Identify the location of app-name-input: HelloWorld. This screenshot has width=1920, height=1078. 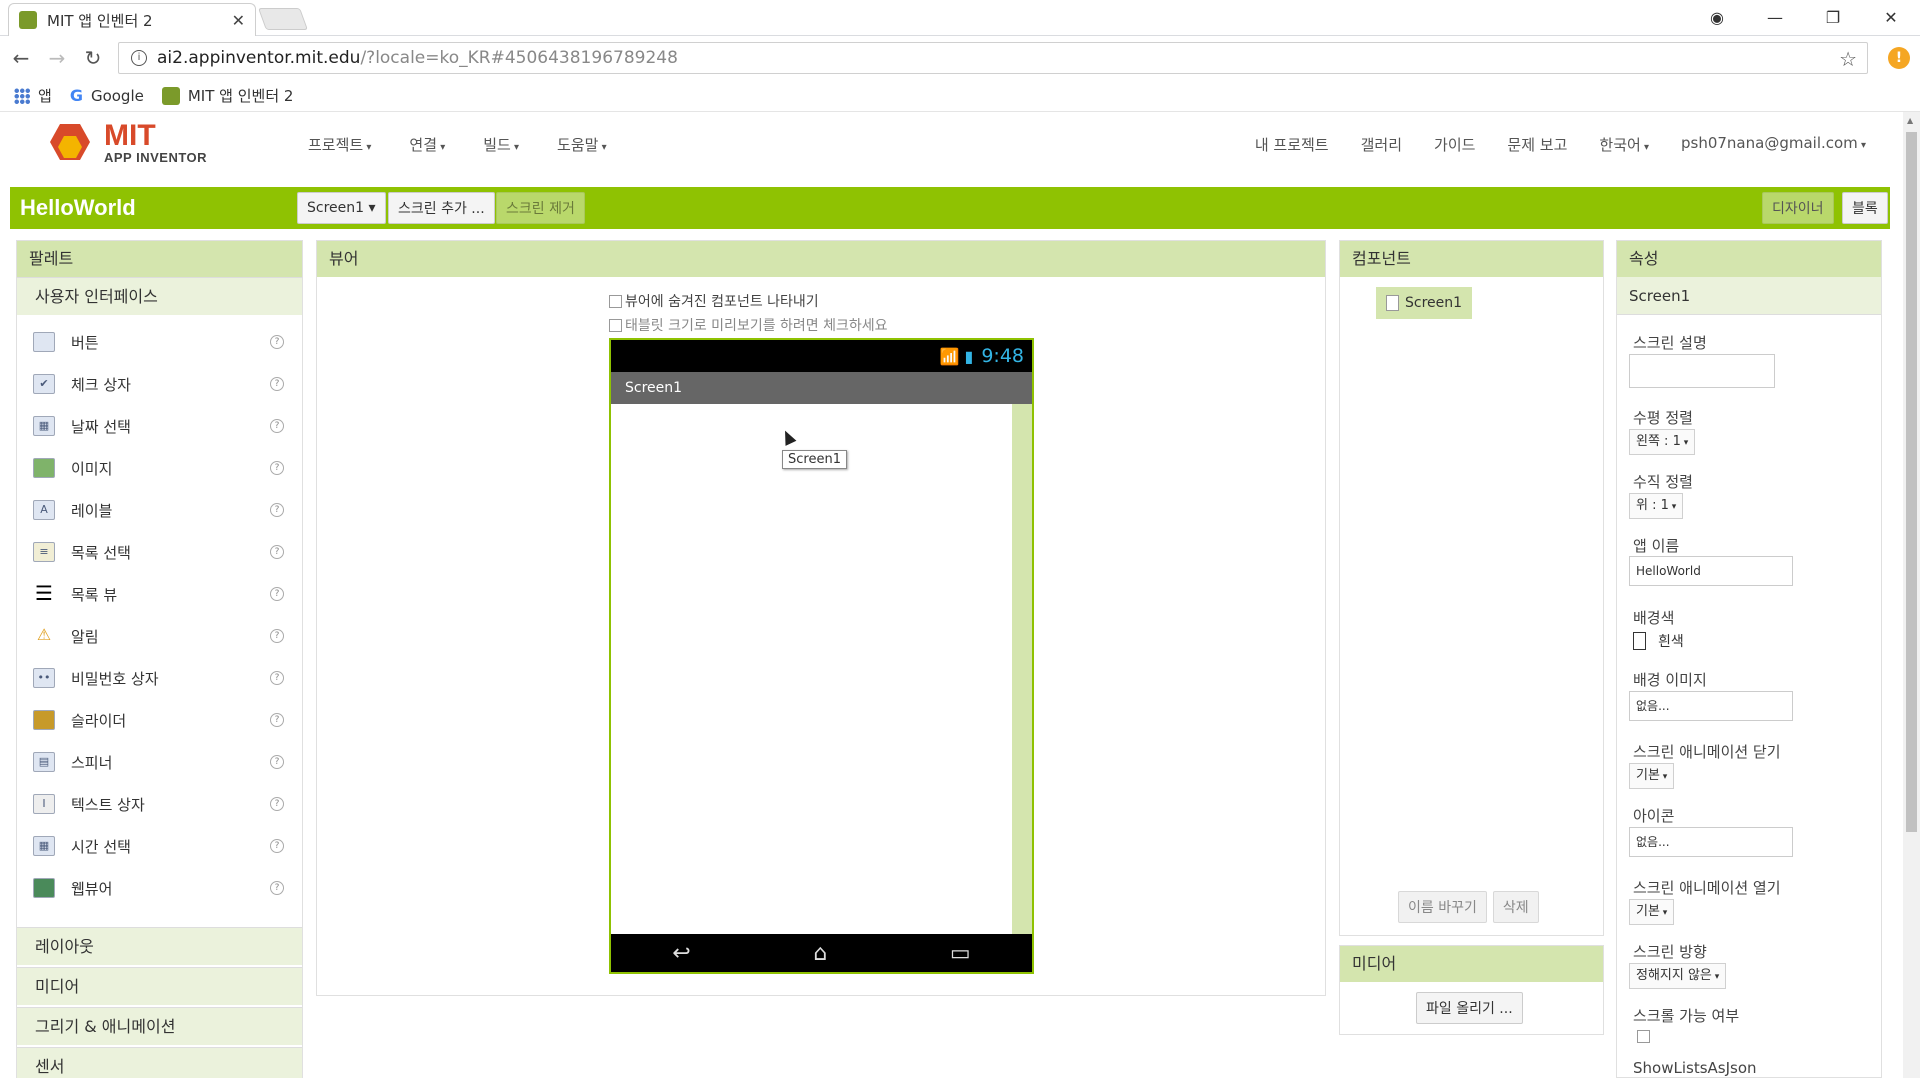
(1711, 571).